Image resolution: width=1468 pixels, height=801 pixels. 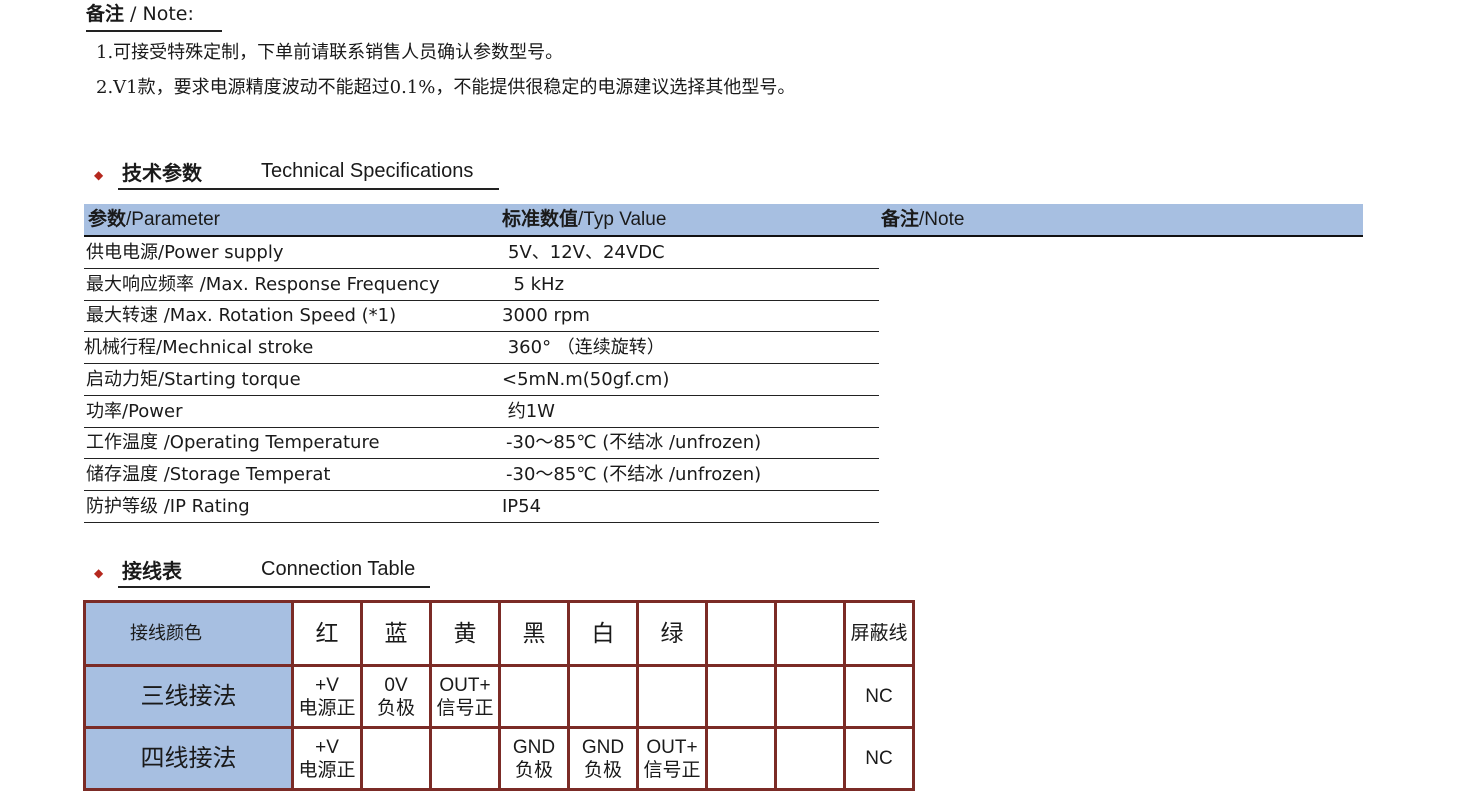 I want to click on col-parameter: 参数/Parameter, so click(x=154, y=219).